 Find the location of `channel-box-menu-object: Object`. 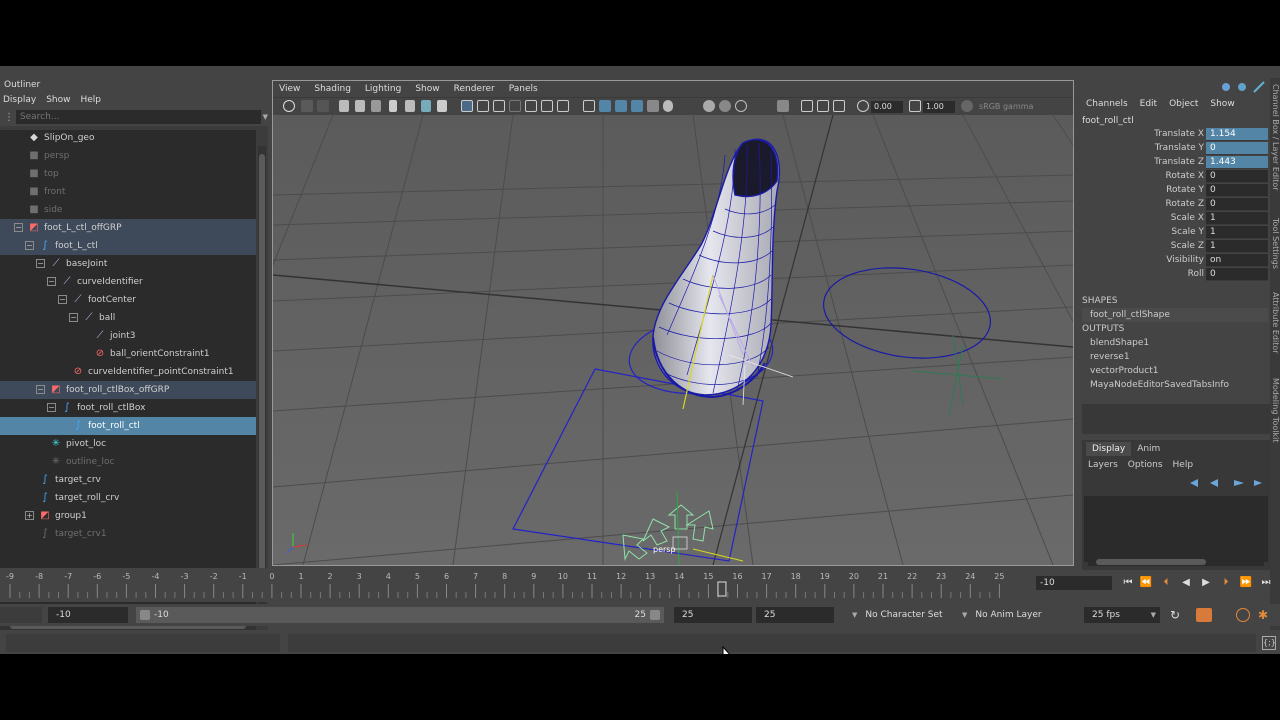

channel-box-menu-object: Object is located at coordinates (1183, 104).